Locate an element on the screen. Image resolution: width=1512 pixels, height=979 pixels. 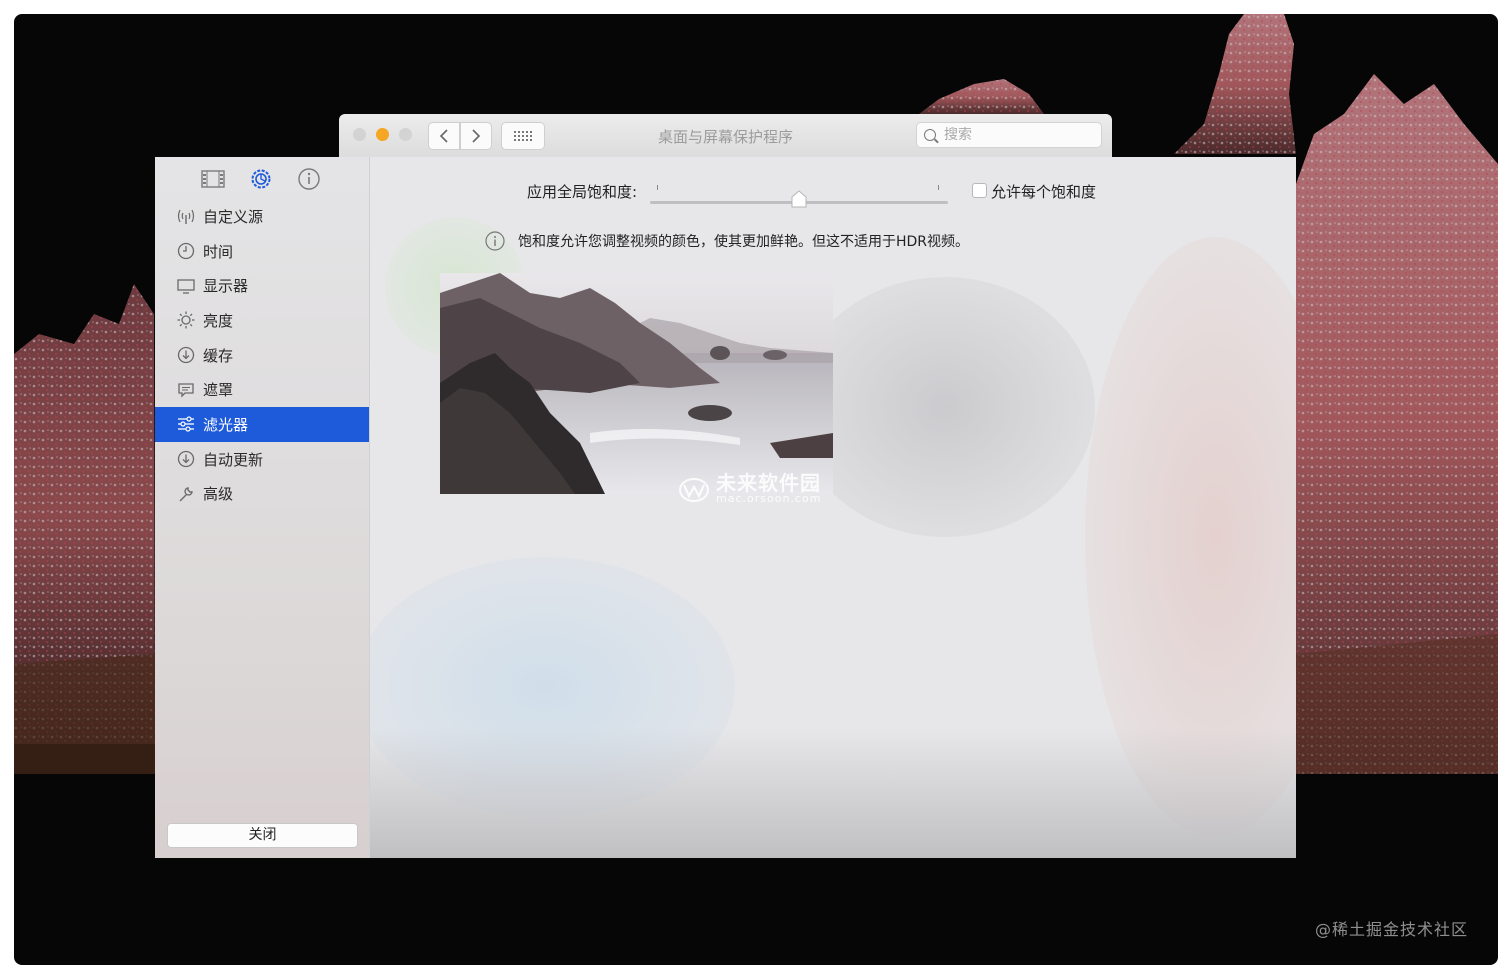
info-icon is located at coordinates (309, 179).